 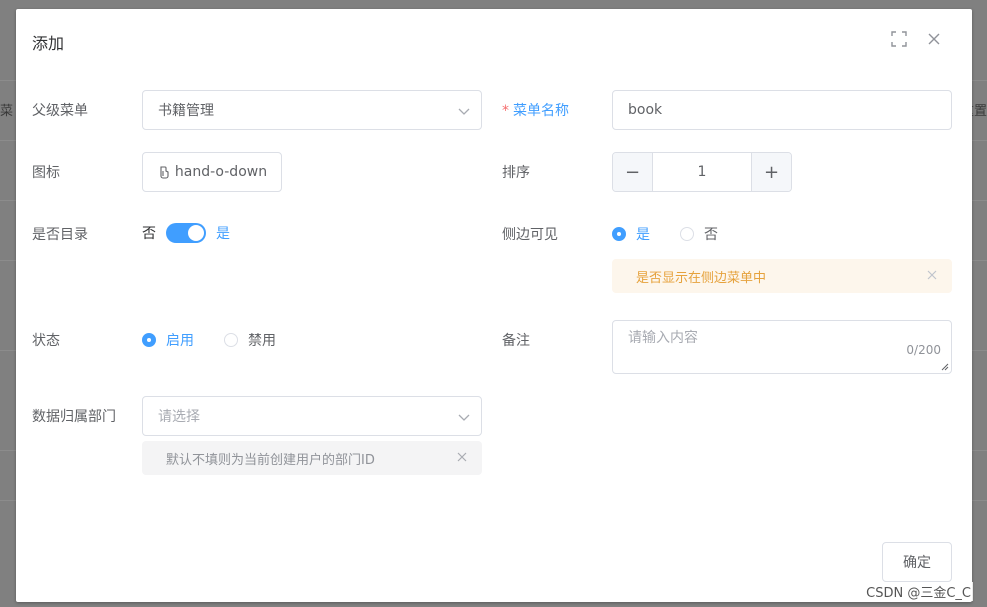 What do you see at coordinates (631, 234) in the screenshot?
I see `sidebar-visible-yes-radio: 是` at bounding box center [631, 234].